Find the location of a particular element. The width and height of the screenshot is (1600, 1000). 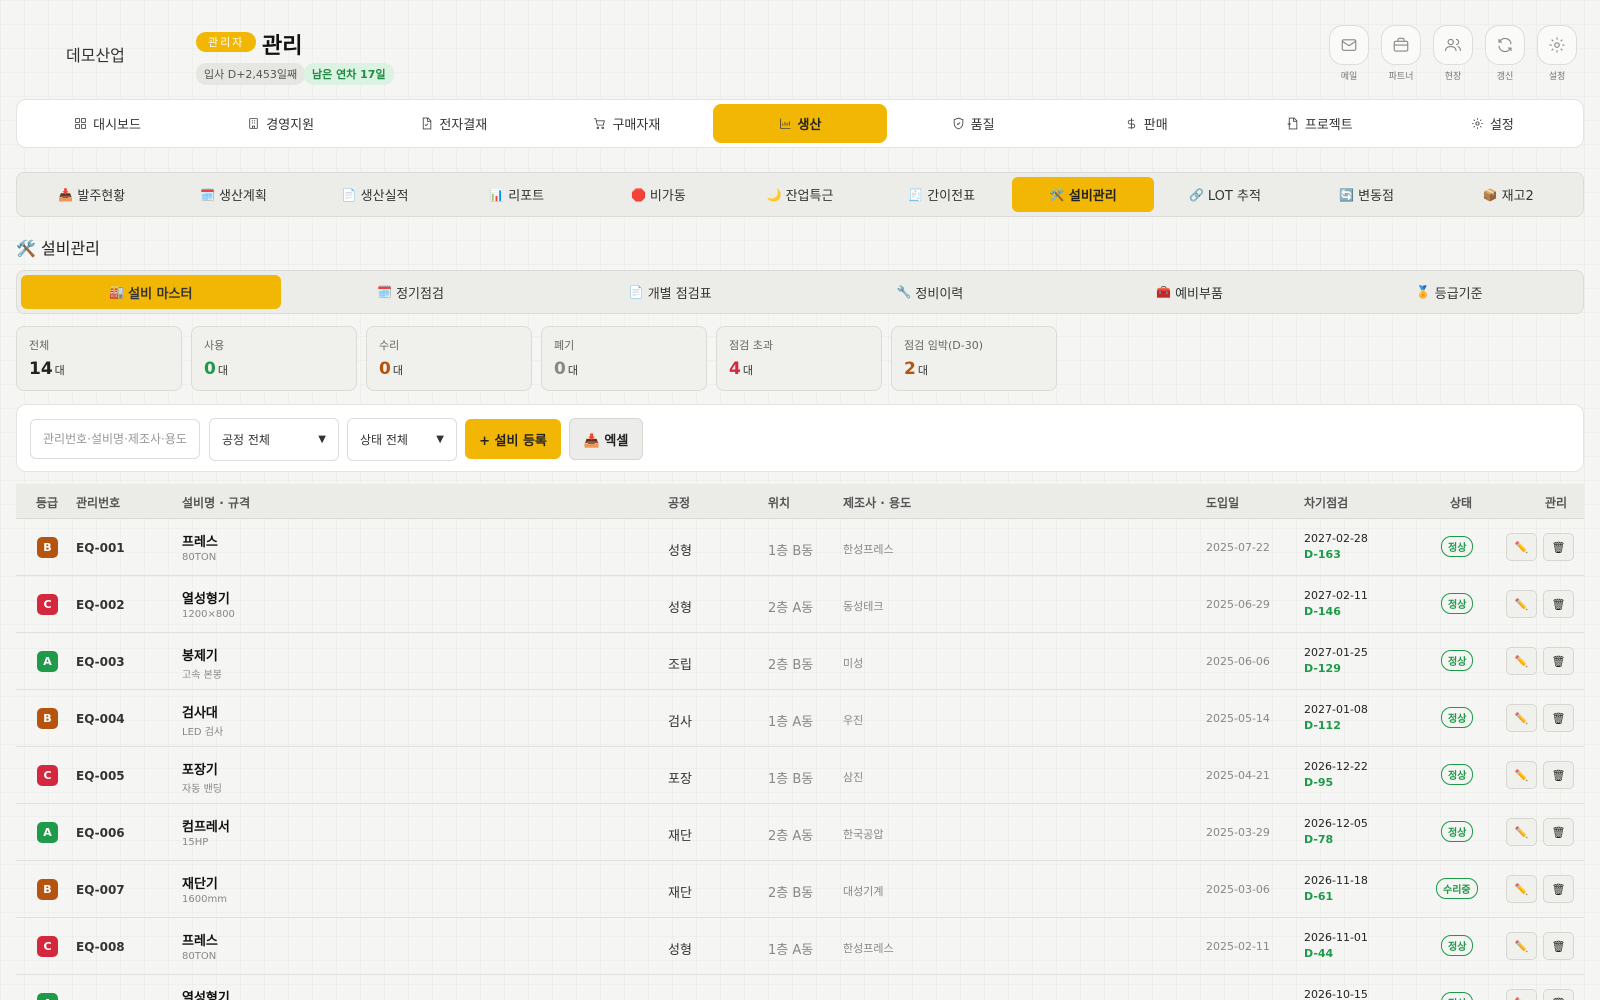

sub-tab-plan: 🗓️ 생산계획 is located at coordinates (234, 194).